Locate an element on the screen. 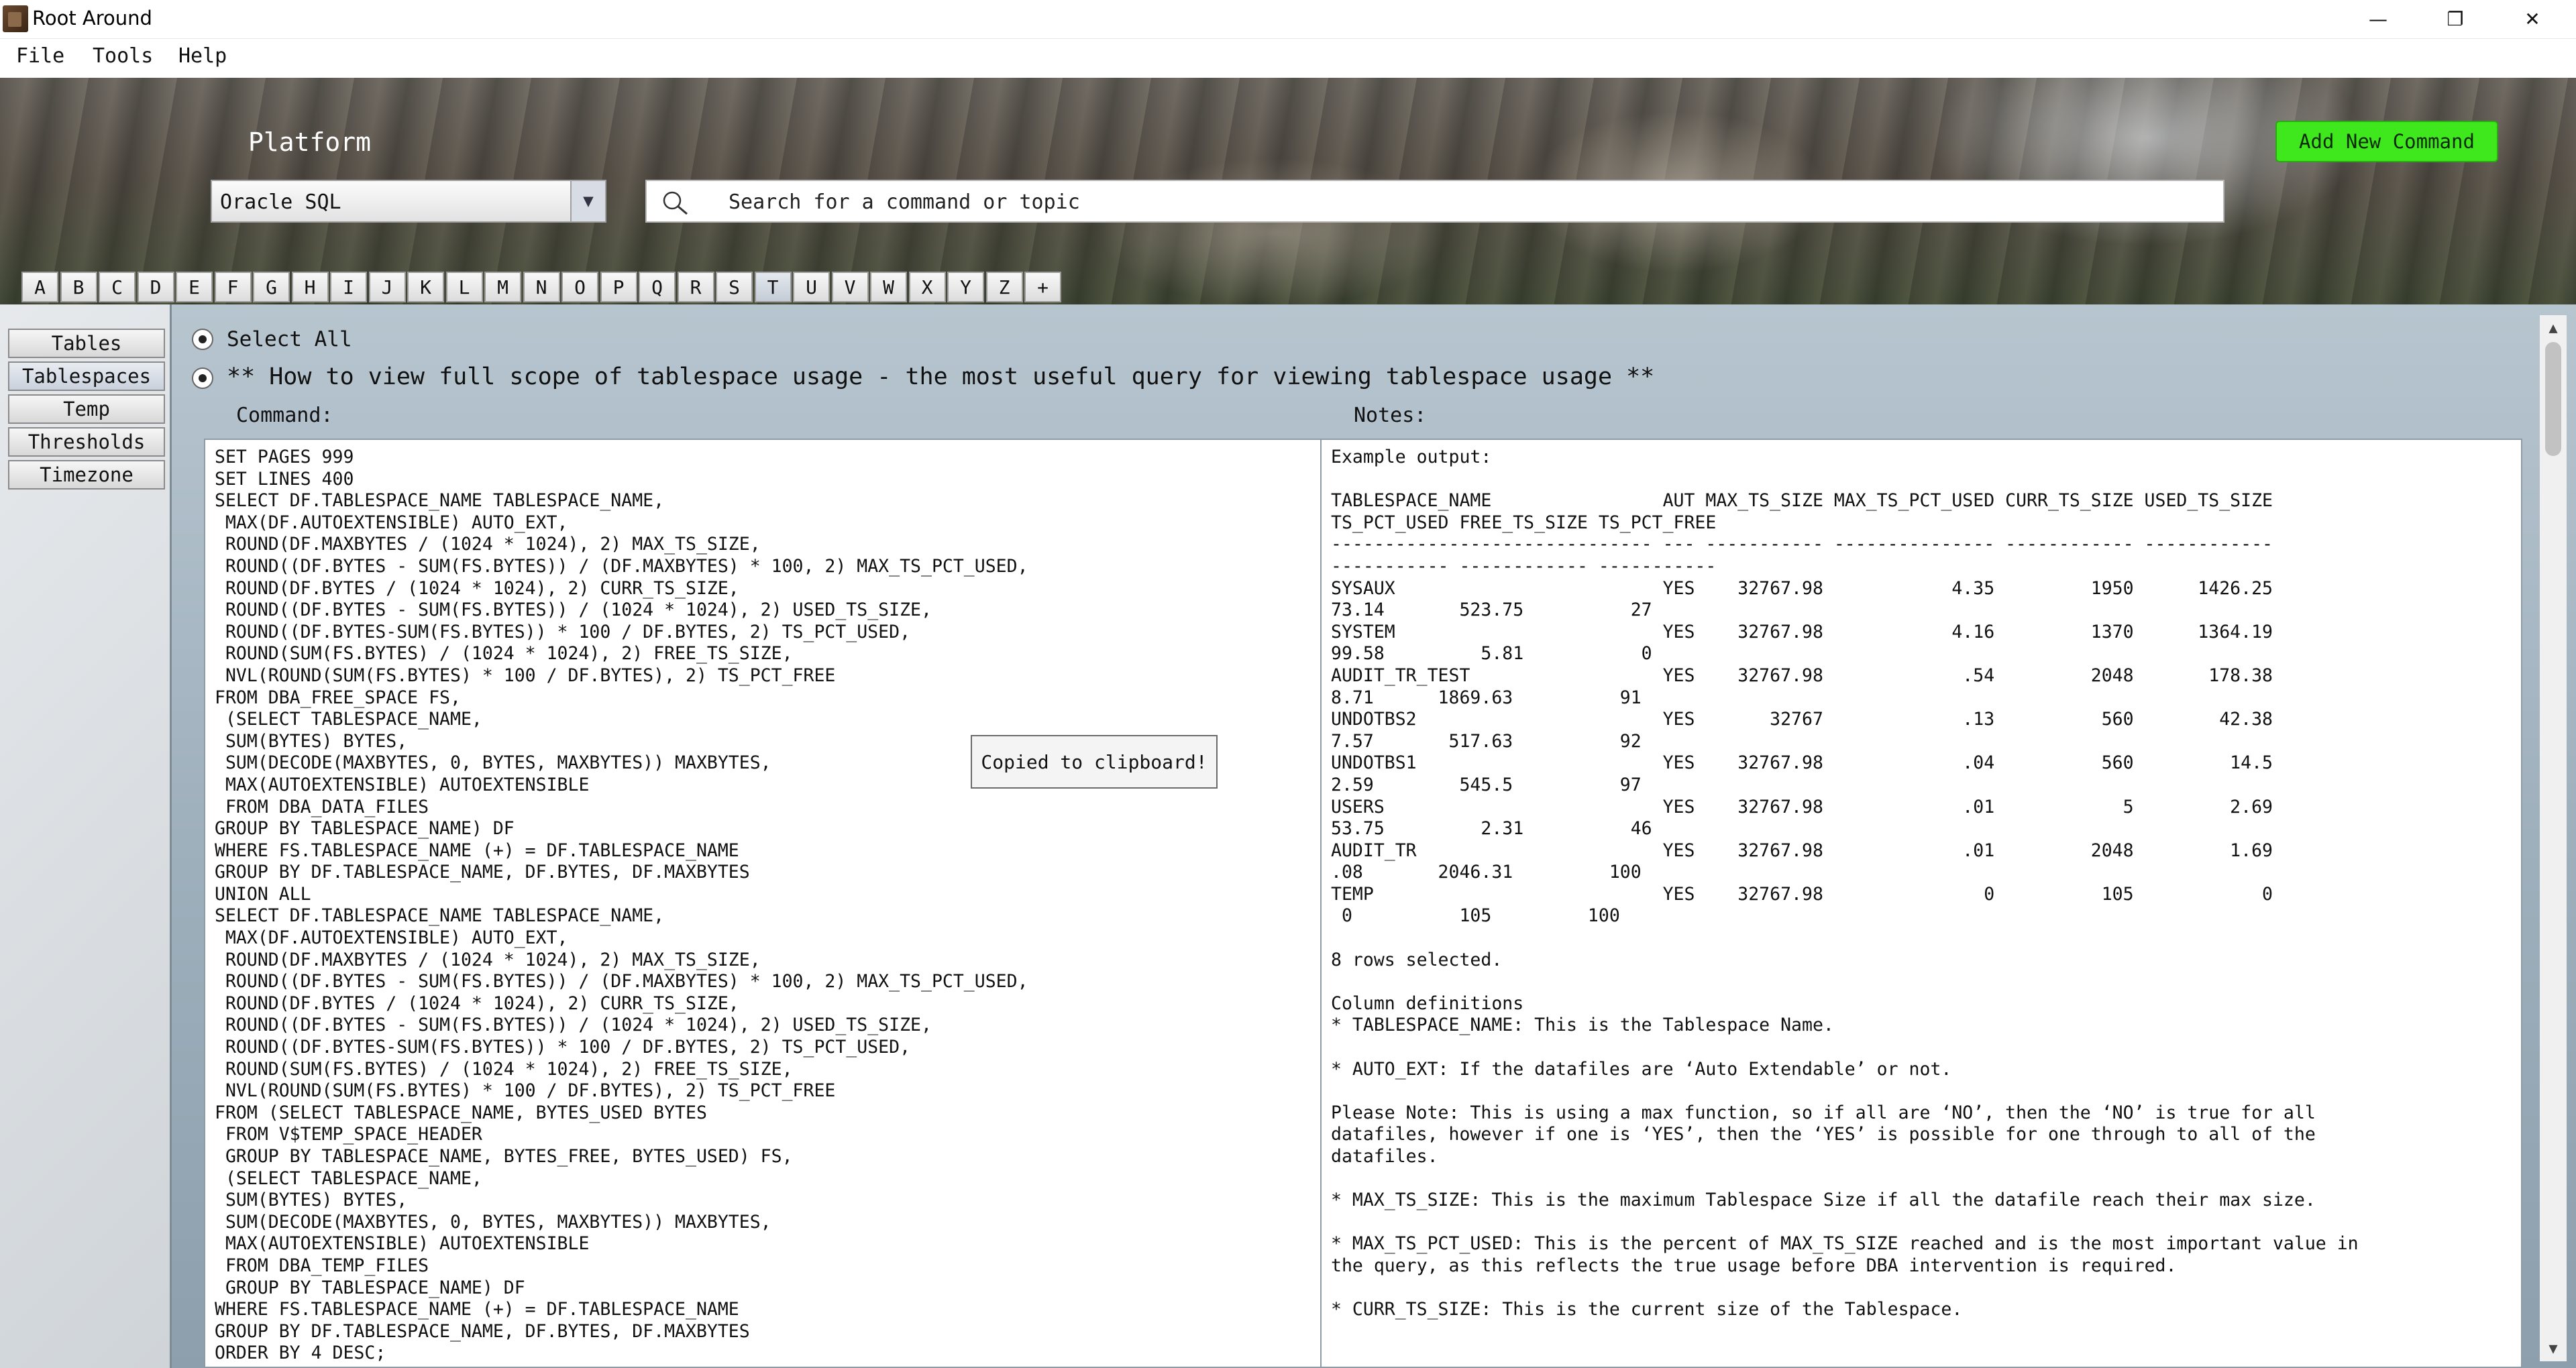  sidebar-item-thresholds: Thresholds is located at coordinates (86, 442).